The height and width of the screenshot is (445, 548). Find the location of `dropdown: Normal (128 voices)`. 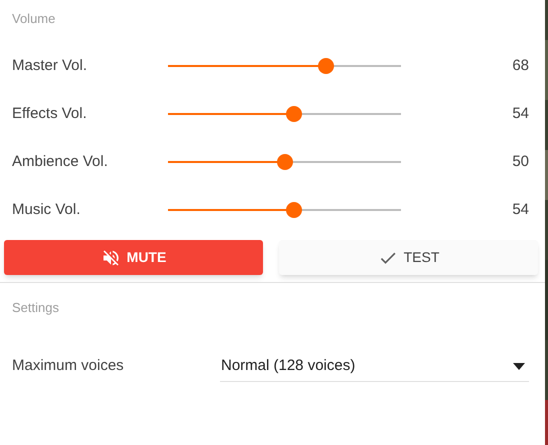

dropdown: Normal (128 voices) is located at coordinates (374, 367).